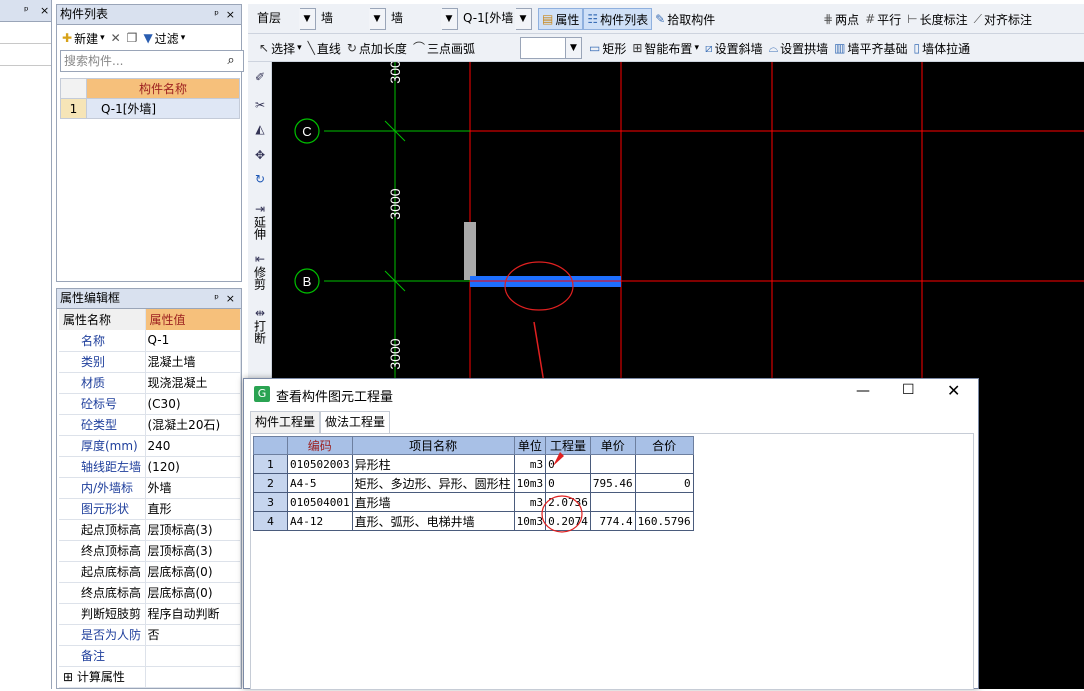  What do you see at coordinates (307, 19) in the screenshot?
I see `floor-dropdown: ▼` at bounding box center [307, 19].